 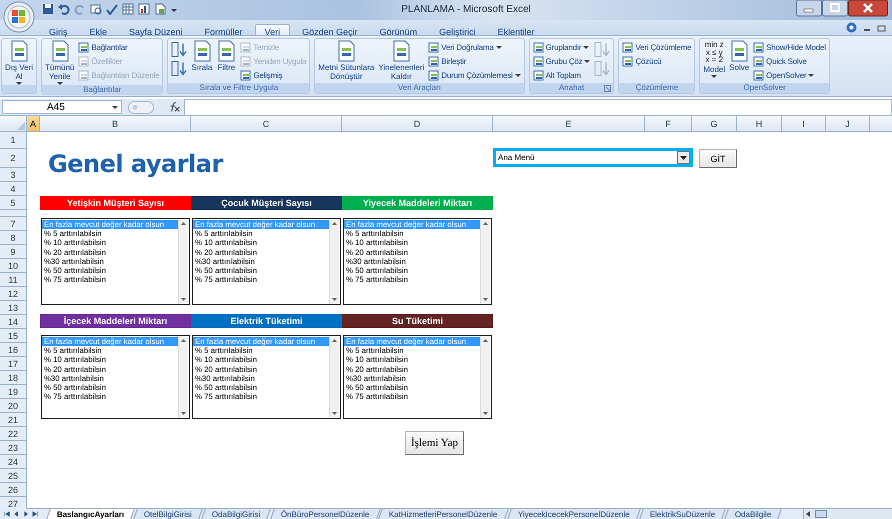 What do you see at coordinates (789, 75) in the screenshot?
I see `ribbon-button: OpenSolver` at bounding box center [789, 75].